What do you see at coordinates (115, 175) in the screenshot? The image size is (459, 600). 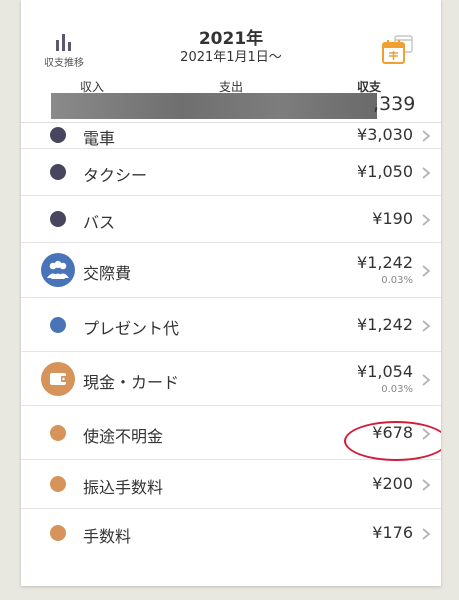 I see `category-name: タクシー` at bounding box center [115, 175].